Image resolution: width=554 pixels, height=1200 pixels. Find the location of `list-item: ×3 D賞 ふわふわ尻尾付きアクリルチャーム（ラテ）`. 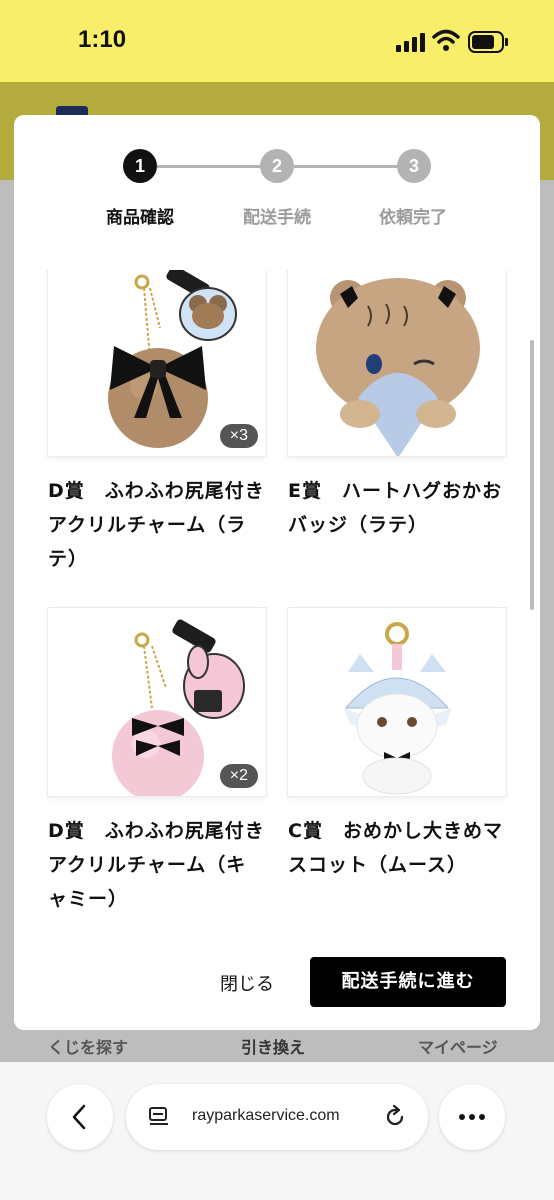

list-item: ×3 D賞 ふわふわ尻尾付きアクリルチャーム（ラテ） is located at coordinates (157, 423).